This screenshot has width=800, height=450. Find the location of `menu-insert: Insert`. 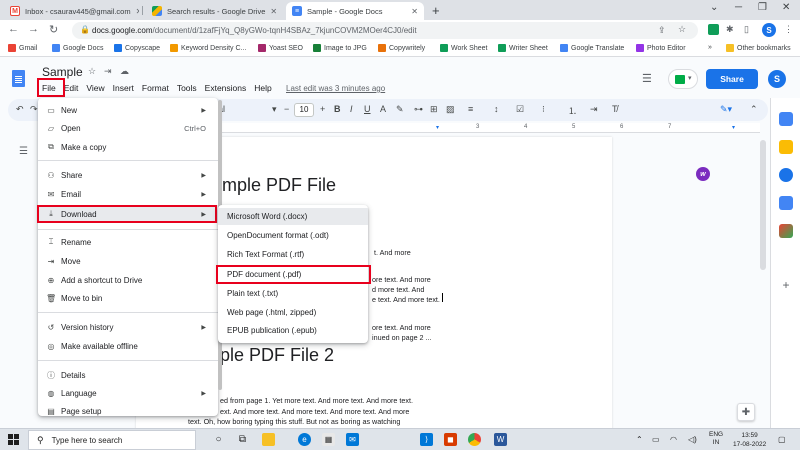

menu-insert: Insert is located at coordinates (123, 88).